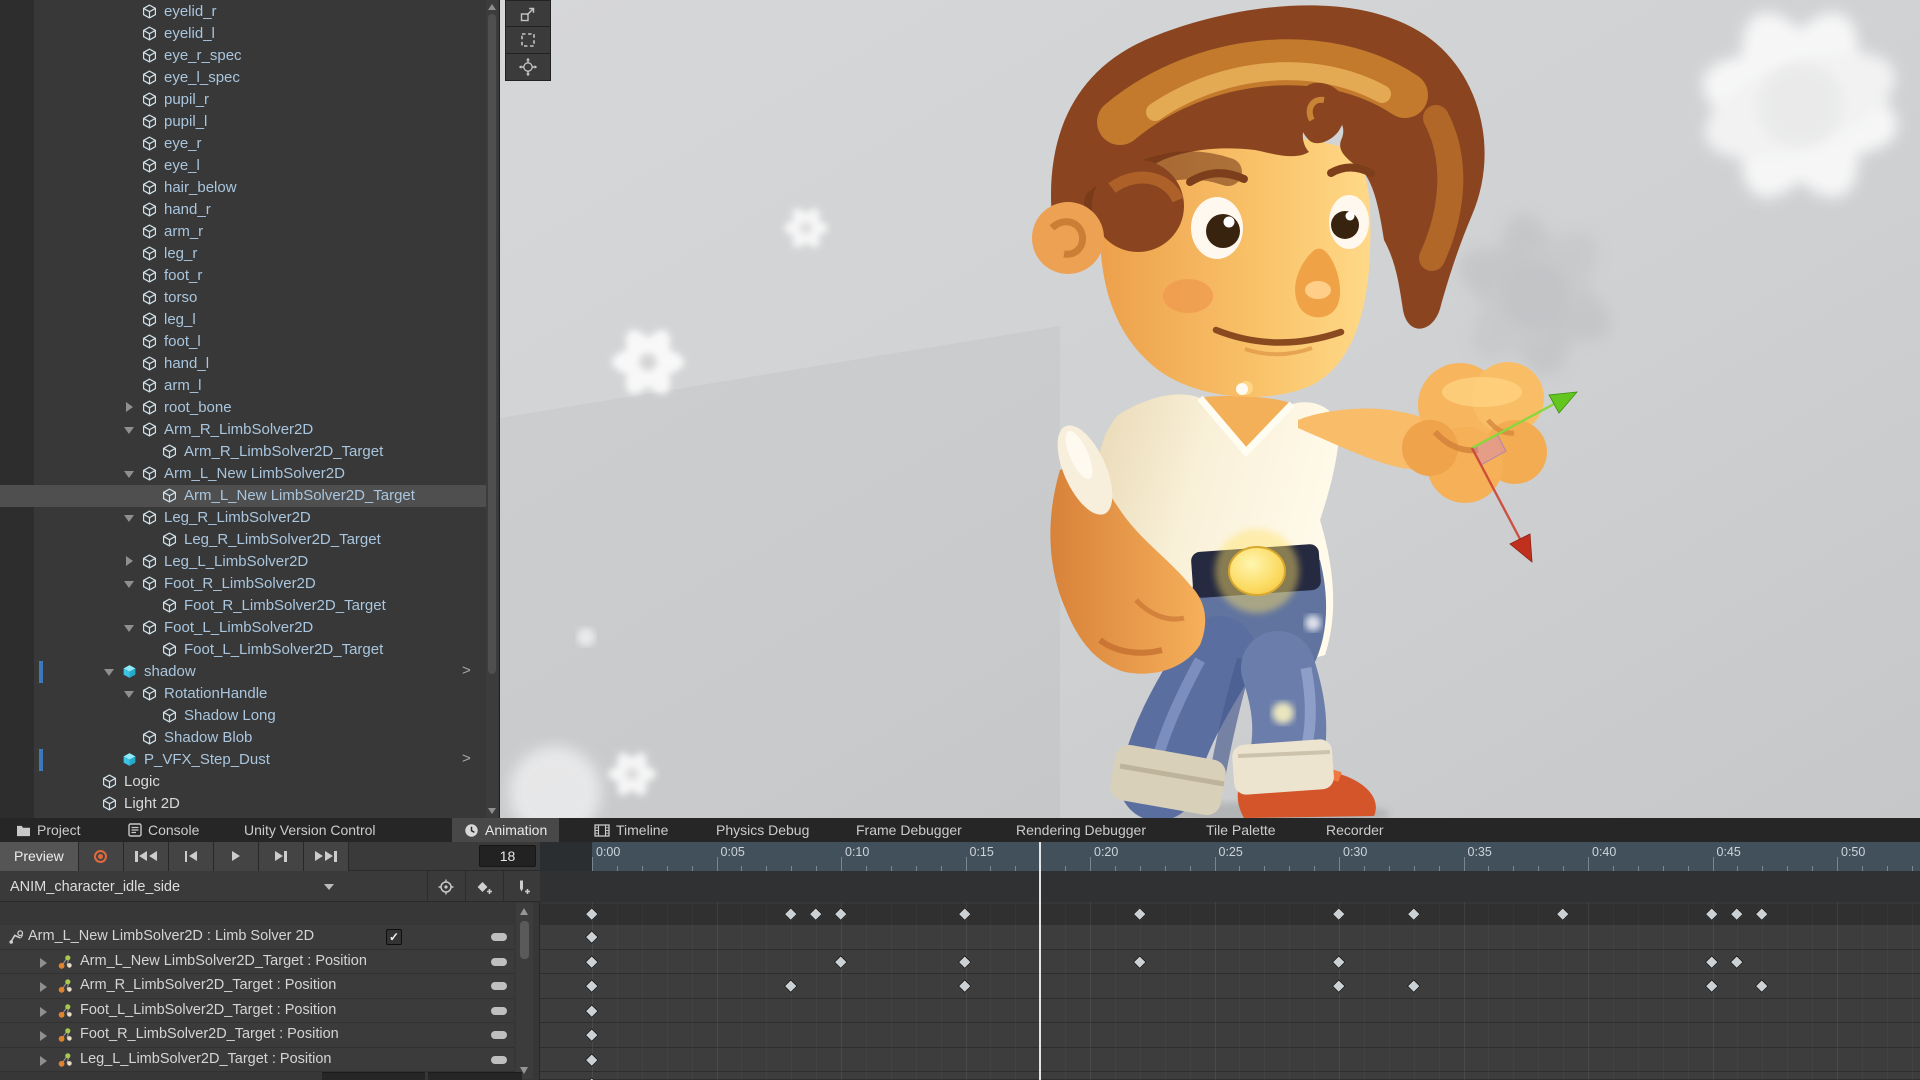 Image resolution: width=1920 pixels, height=1080 pixels. Describe the element at coordinates (244, 650) in the screenshot. I see `hierarchy-item-foot-l-limbsolver2d-target: Foot_L_LimbSolver2D_Target` at that location.